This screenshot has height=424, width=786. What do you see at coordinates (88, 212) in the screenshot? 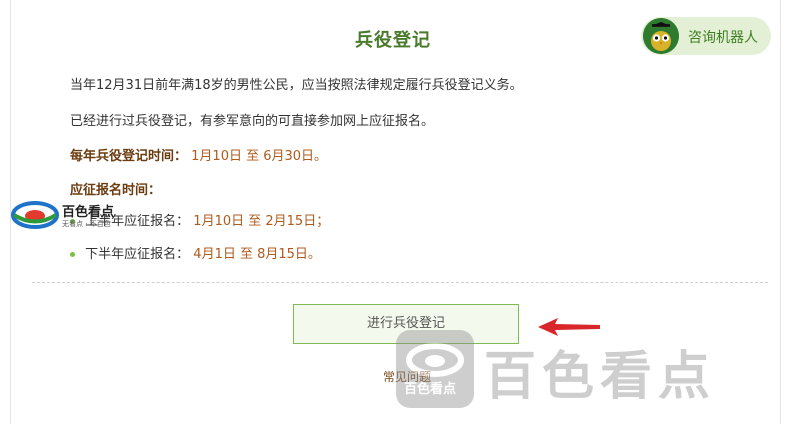
I see `watermark-small-text: 百色看点` at bounding box center [88, 212].